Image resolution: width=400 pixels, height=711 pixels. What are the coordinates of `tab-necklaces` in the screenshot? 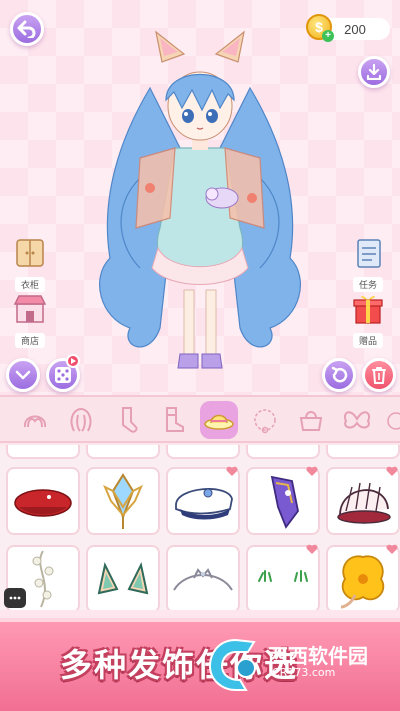 It's located at (265, 420).